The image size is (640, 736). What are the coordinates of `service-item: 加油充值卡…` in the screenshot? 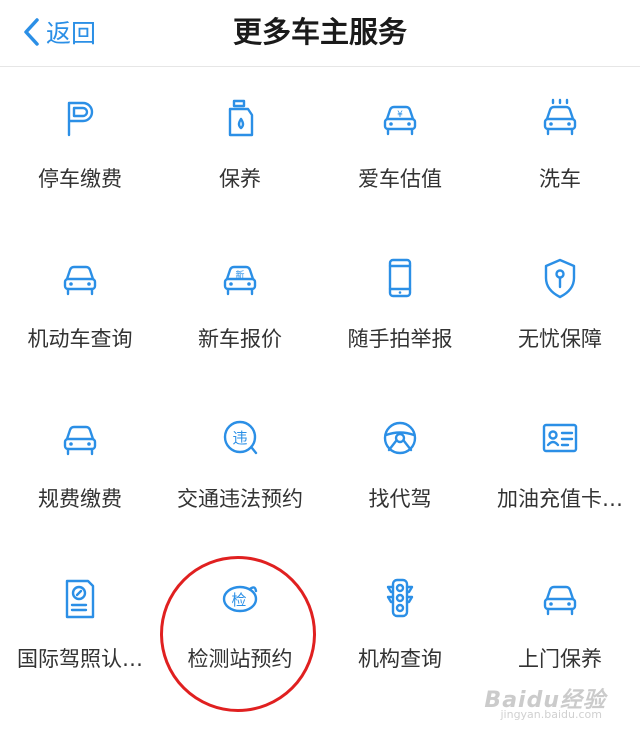 It's located at (560, 467).